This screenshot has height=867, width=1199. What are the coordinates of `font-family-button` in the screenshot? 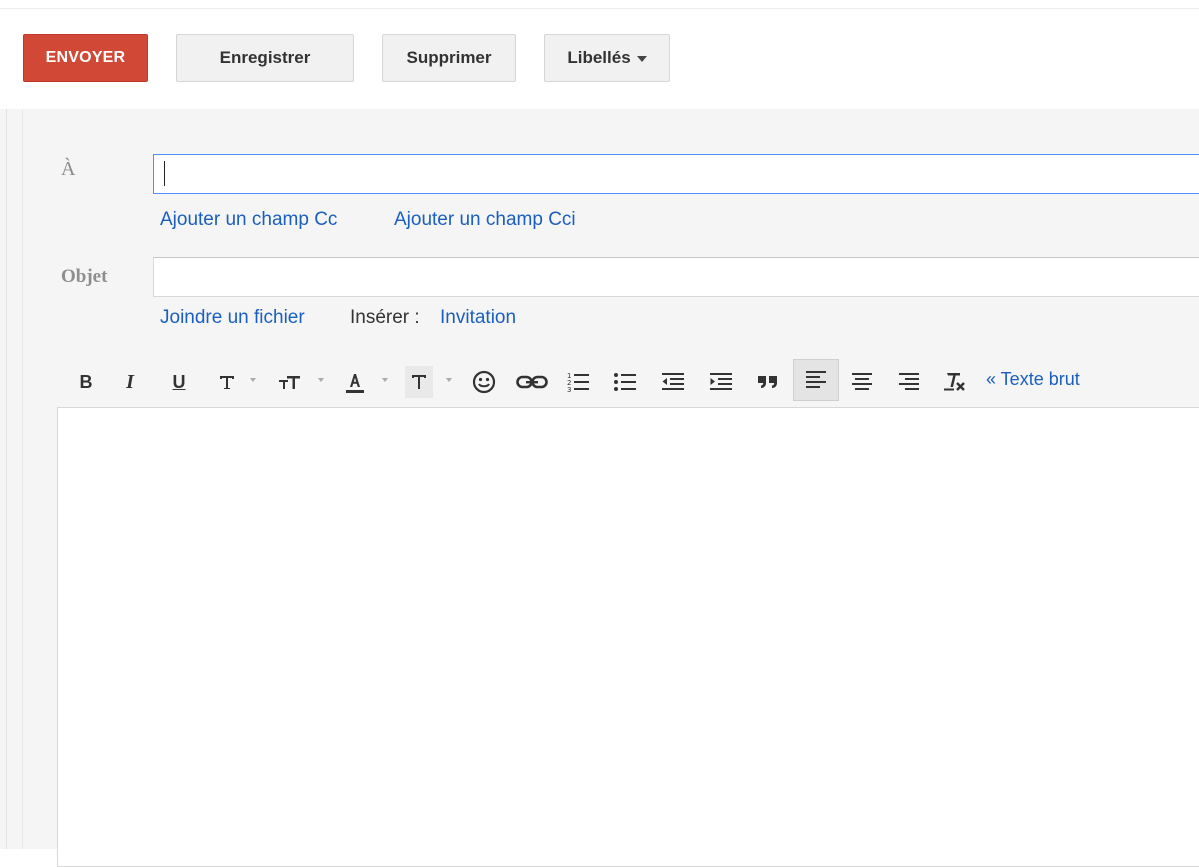 It's located at (227, 382).